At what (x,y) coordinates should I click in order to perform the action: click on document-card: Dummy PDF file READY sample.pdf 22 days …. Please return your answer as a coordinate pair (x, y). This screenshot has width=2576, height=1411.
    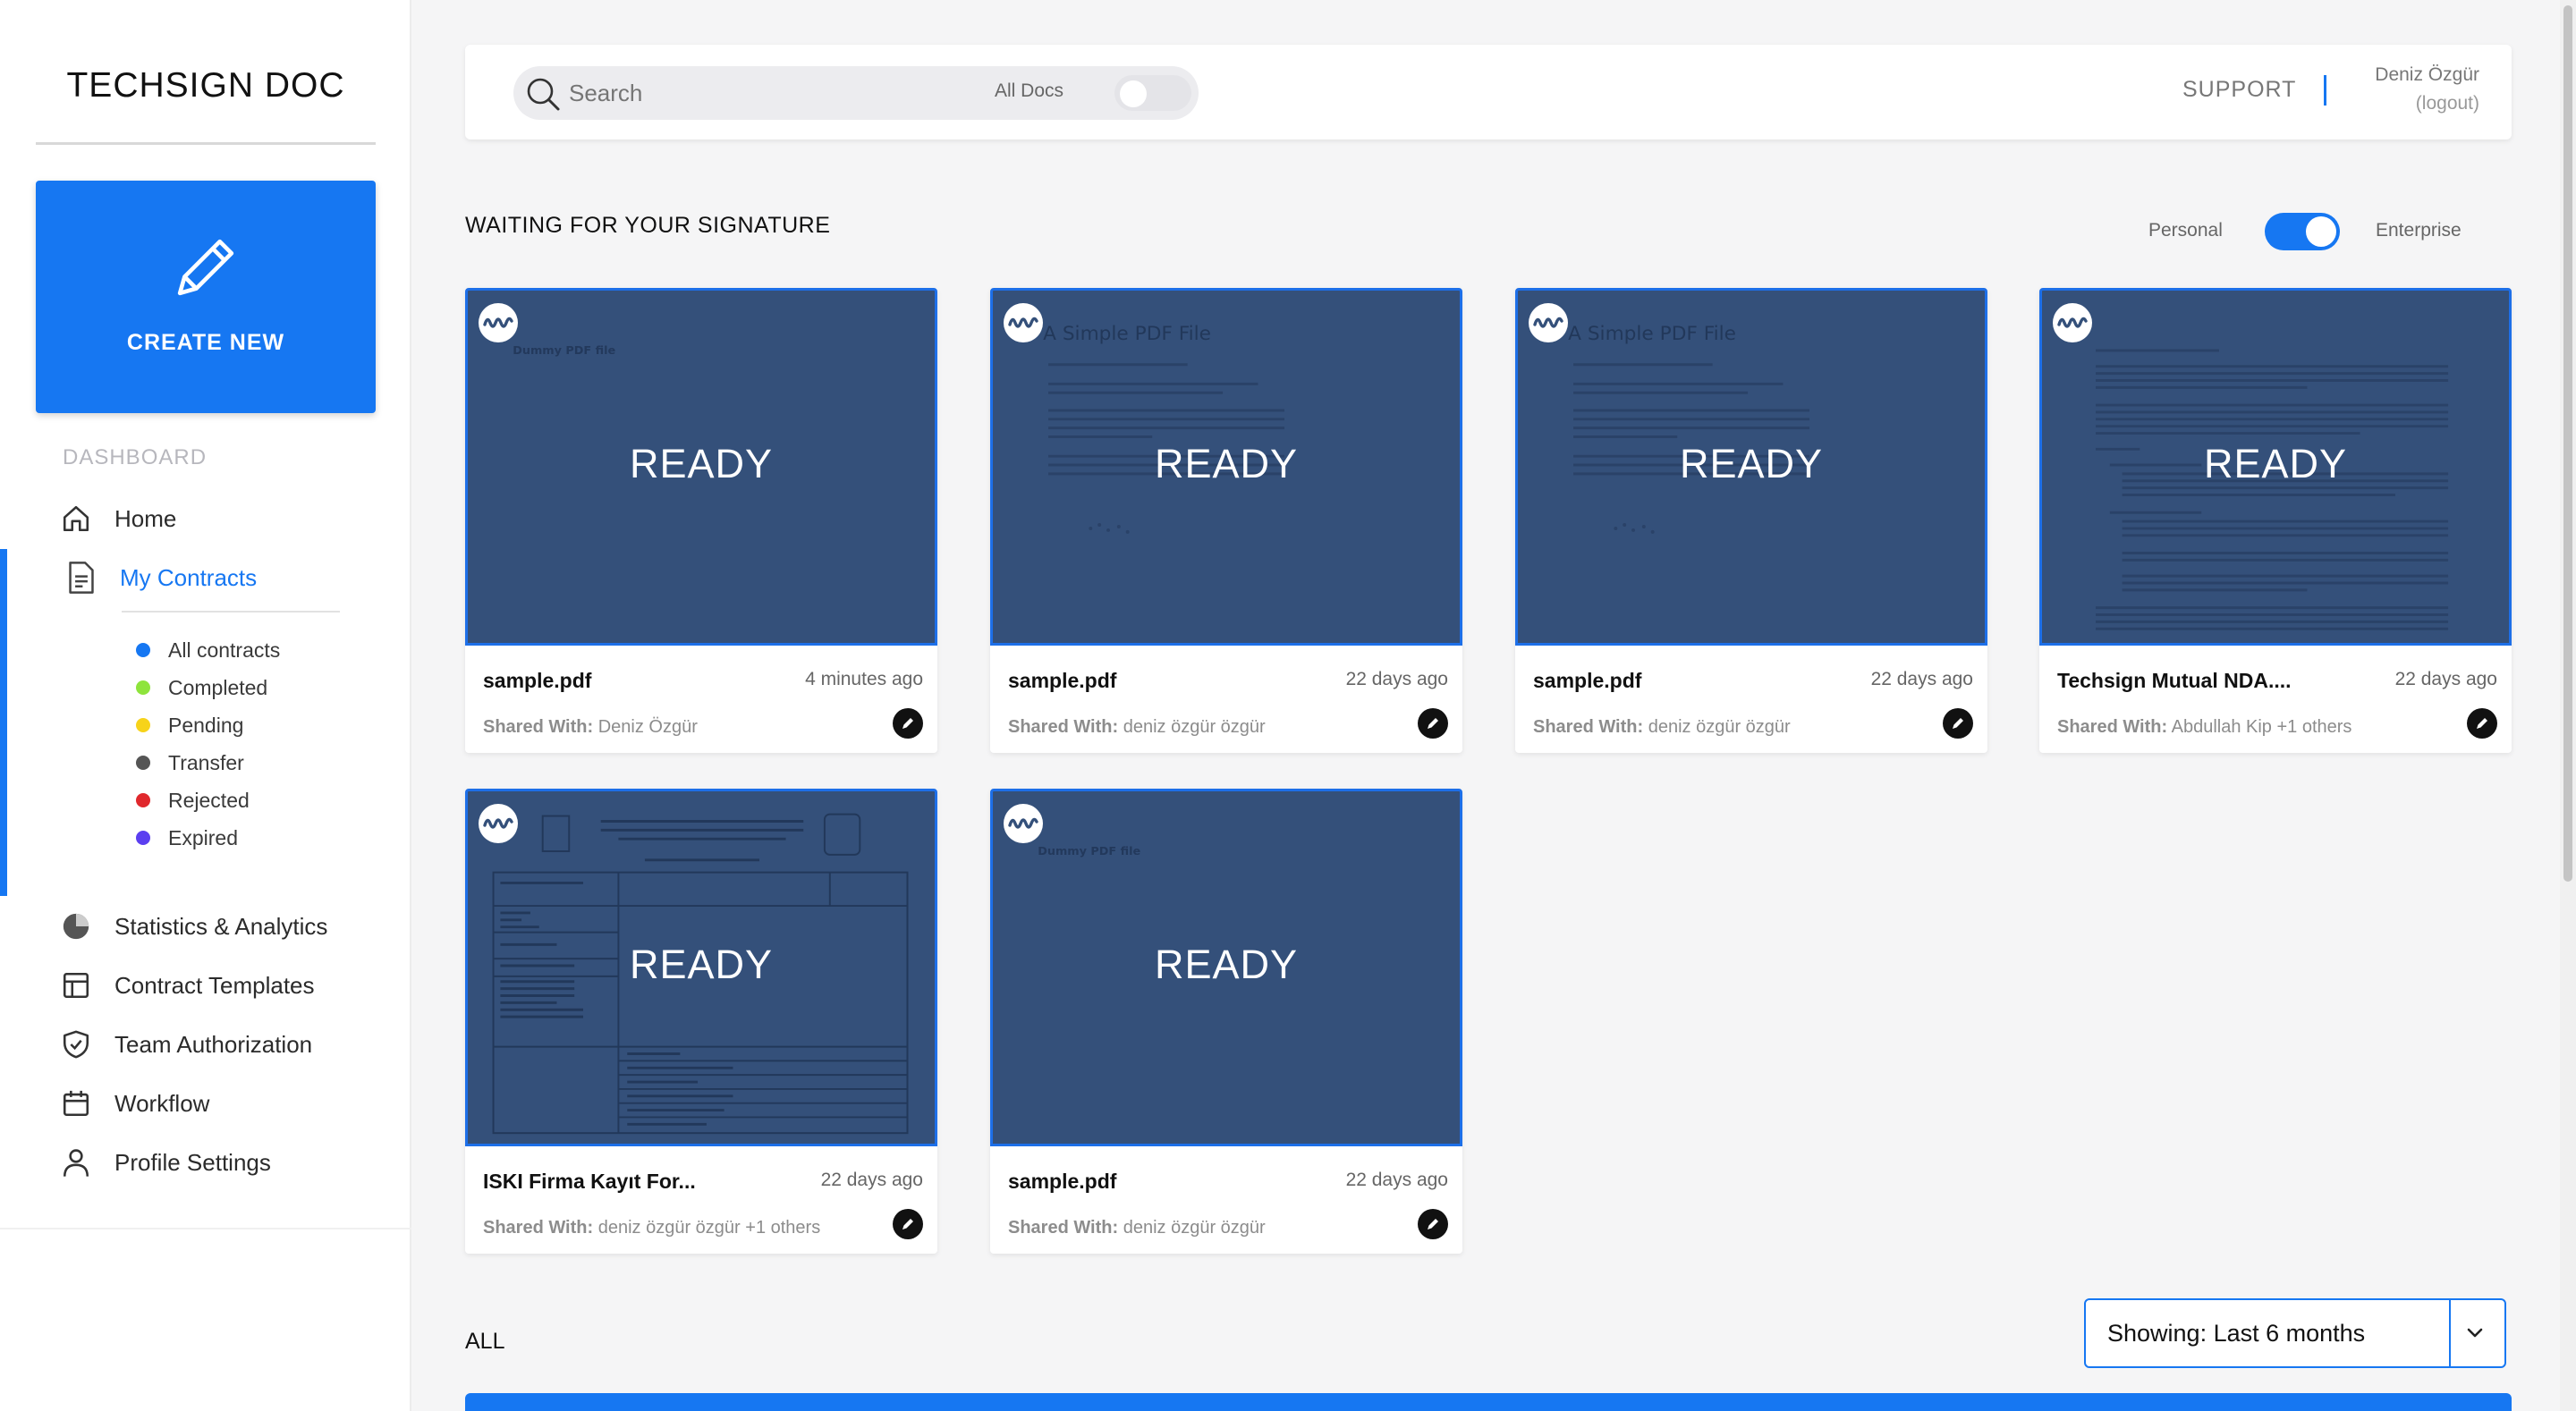
    Looking at the image, I should click on (1226, 1022).